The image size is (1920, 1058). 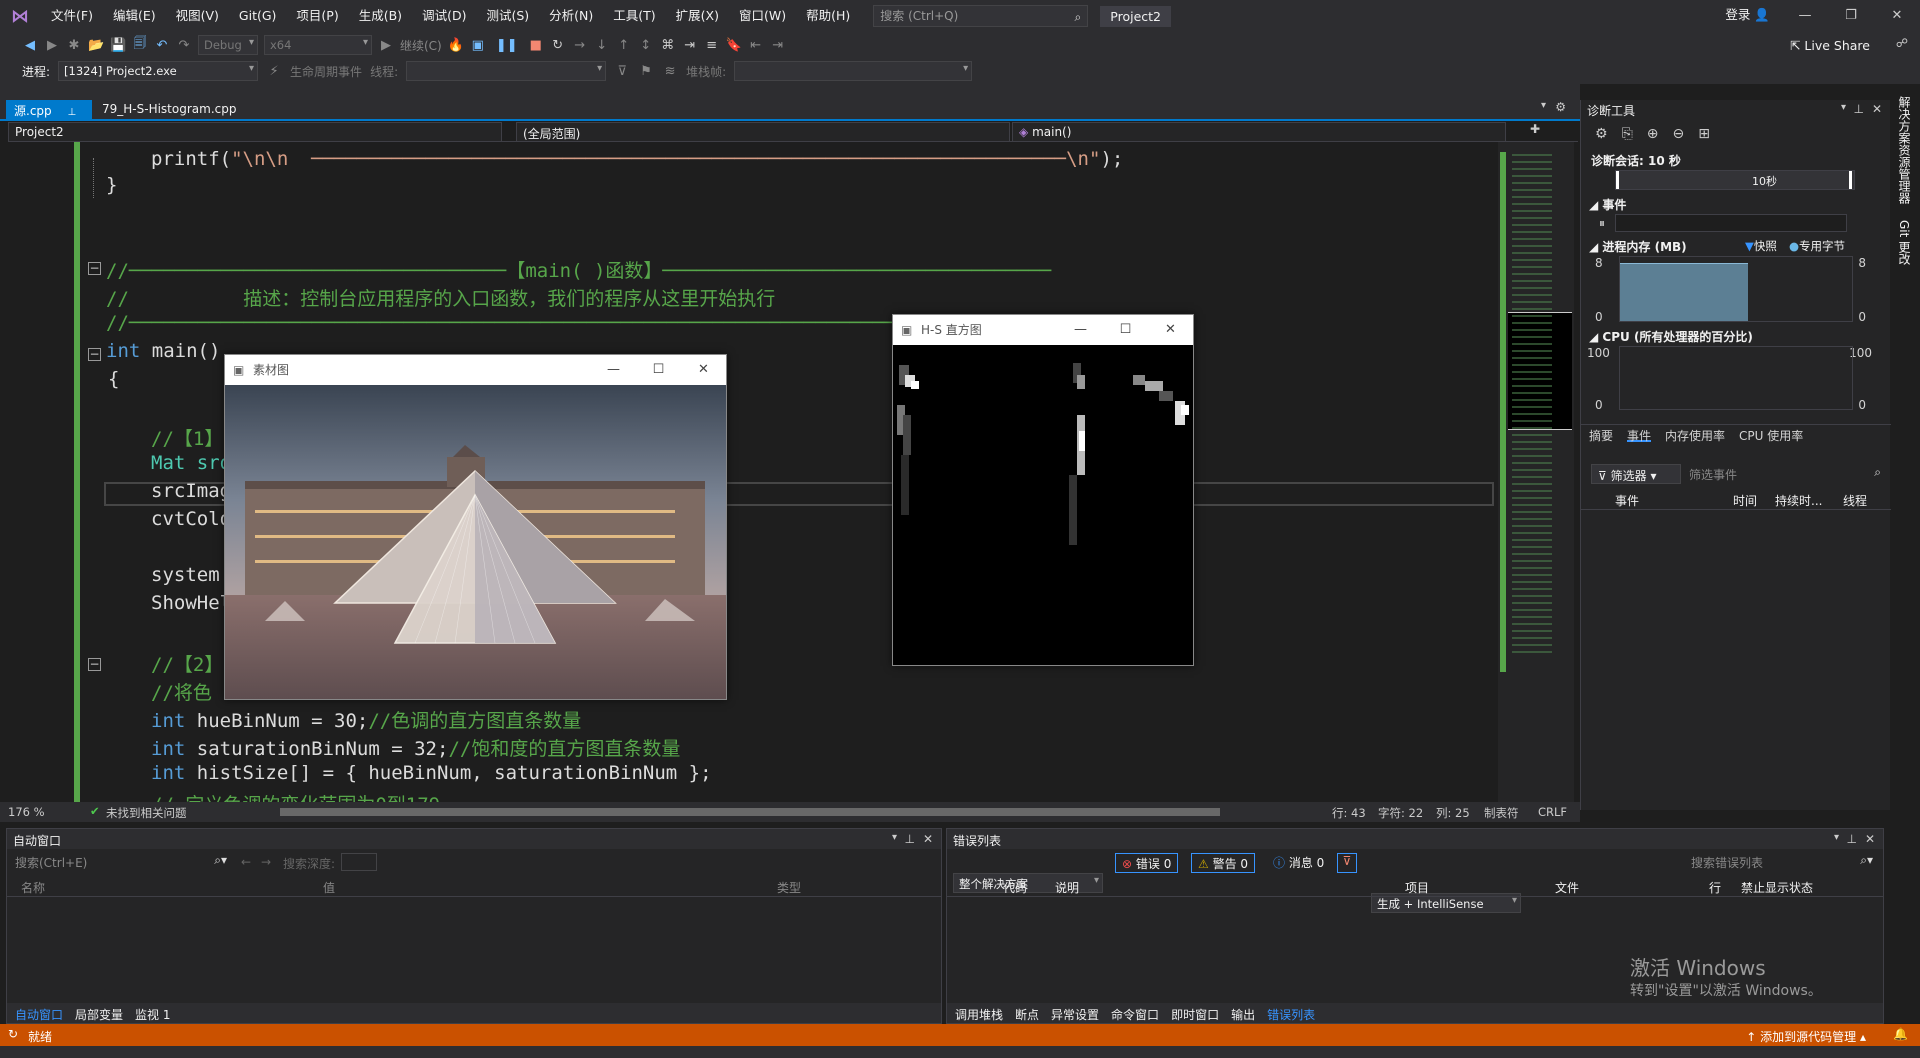 What do you see at coordinates (152, 1014) in the screenshot?
I see `tab-watch-1: 监视 1` at bounding box center [152, 1014].